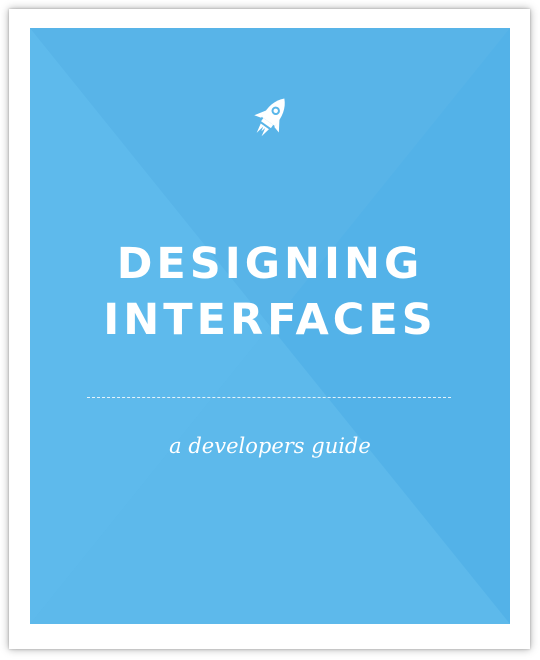 The width and height of the screenshot is (540, 660). What do you see at coordinates (269, 117) in the screenshot?
I see `rocket-icon` at bounding box center [269, 117].